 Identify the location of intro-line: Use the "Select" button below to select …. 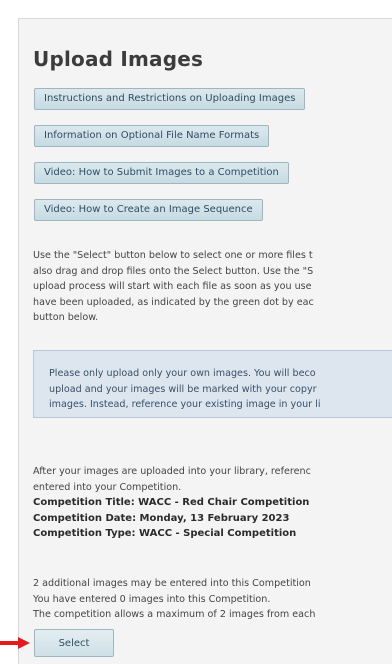
(173, 255).